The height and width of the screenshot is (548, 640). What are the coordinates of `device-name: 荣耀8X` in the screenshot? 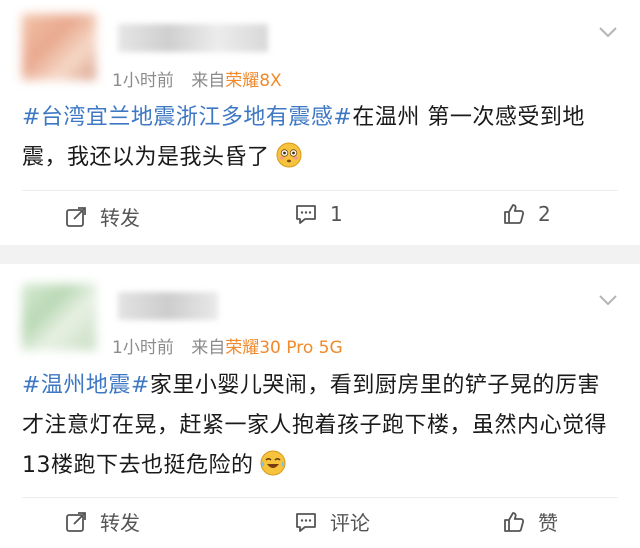 It's located at (253, 81).